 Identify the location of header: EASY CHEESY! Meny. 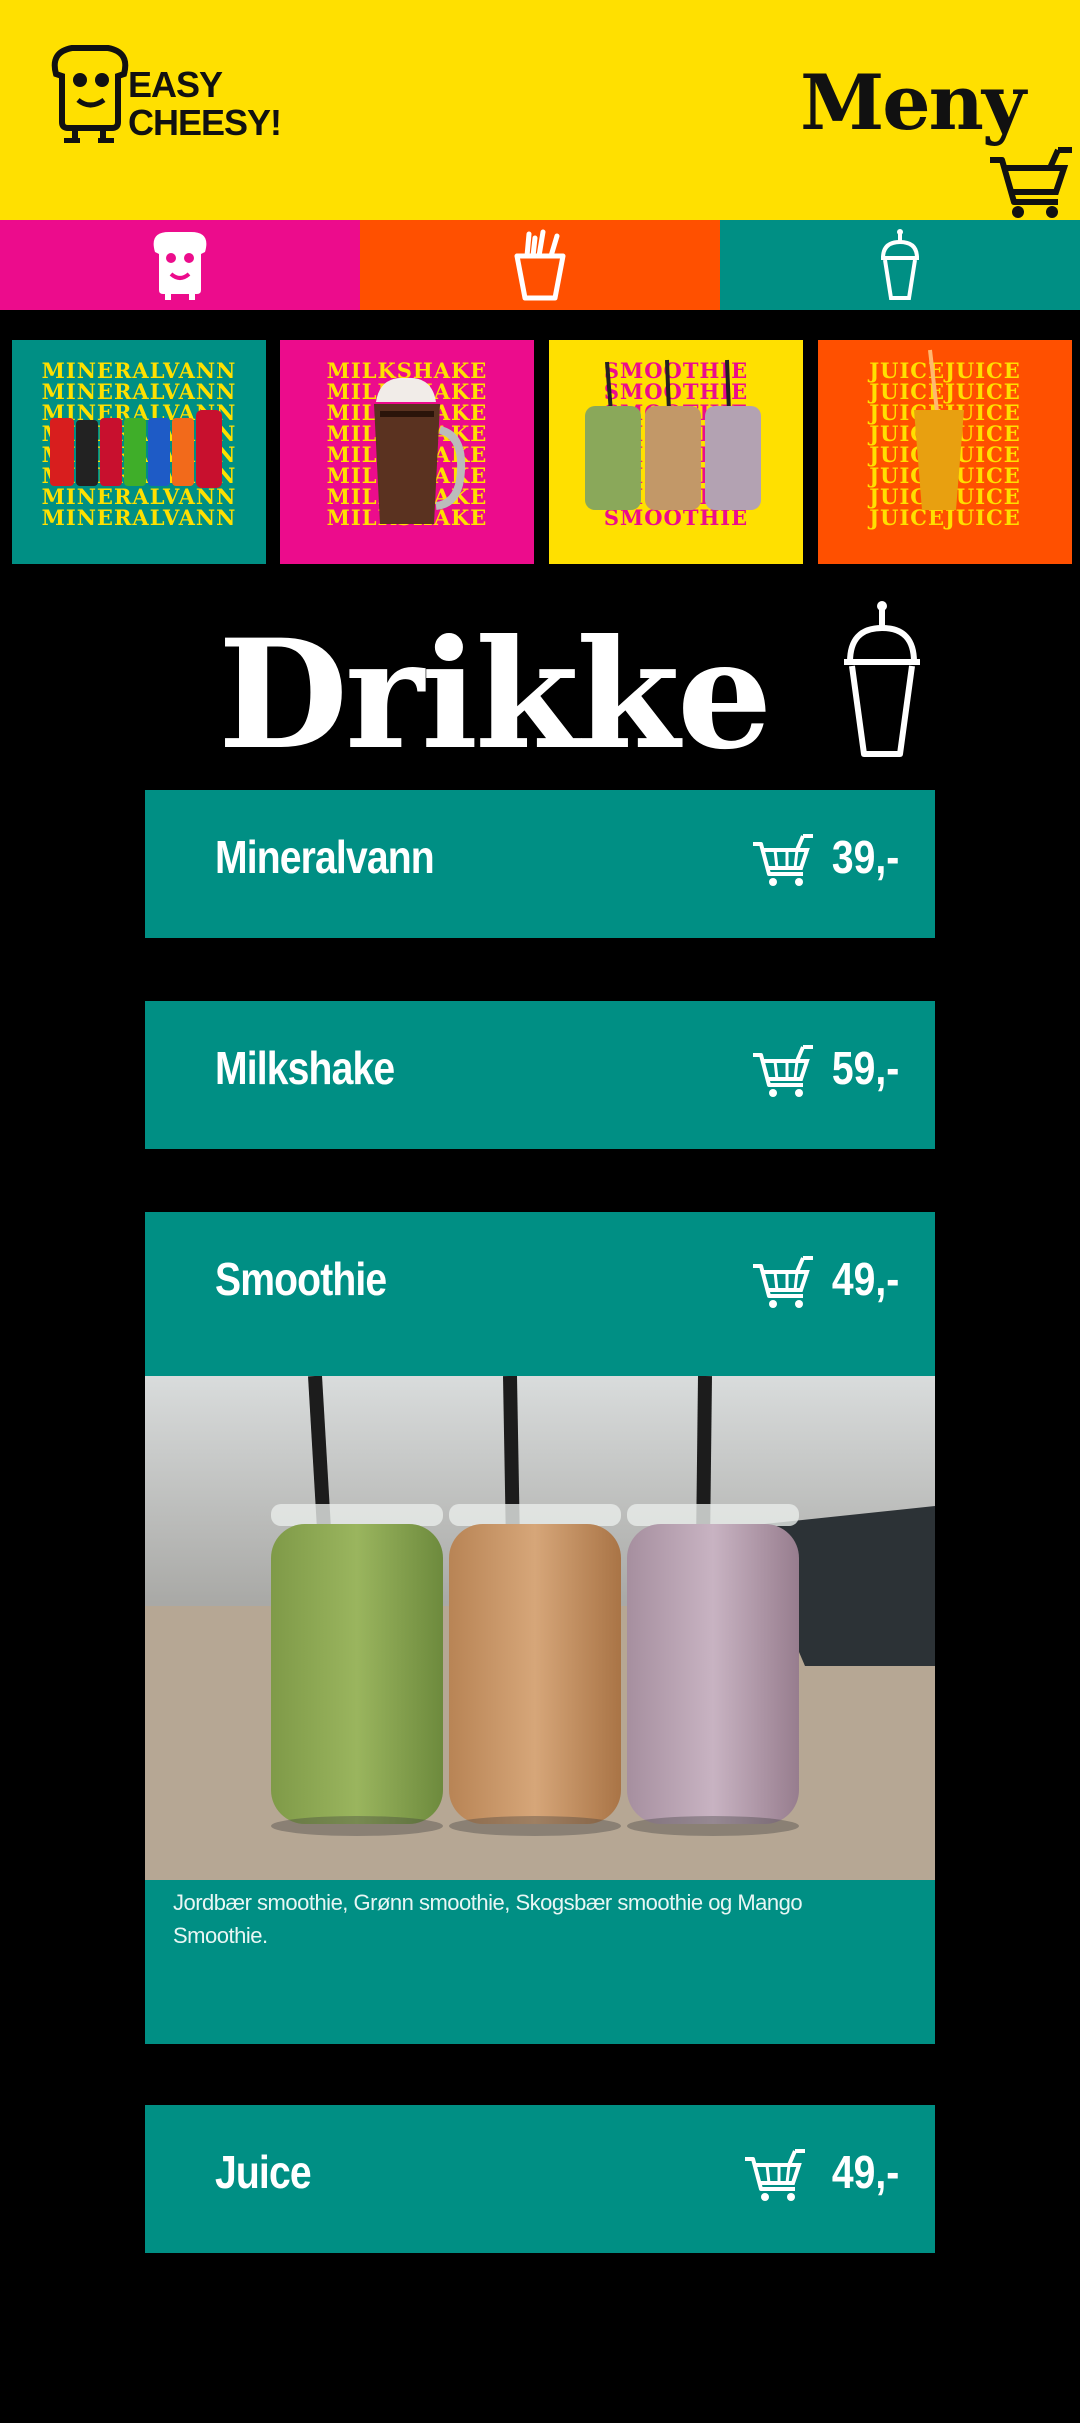
(540, 110).